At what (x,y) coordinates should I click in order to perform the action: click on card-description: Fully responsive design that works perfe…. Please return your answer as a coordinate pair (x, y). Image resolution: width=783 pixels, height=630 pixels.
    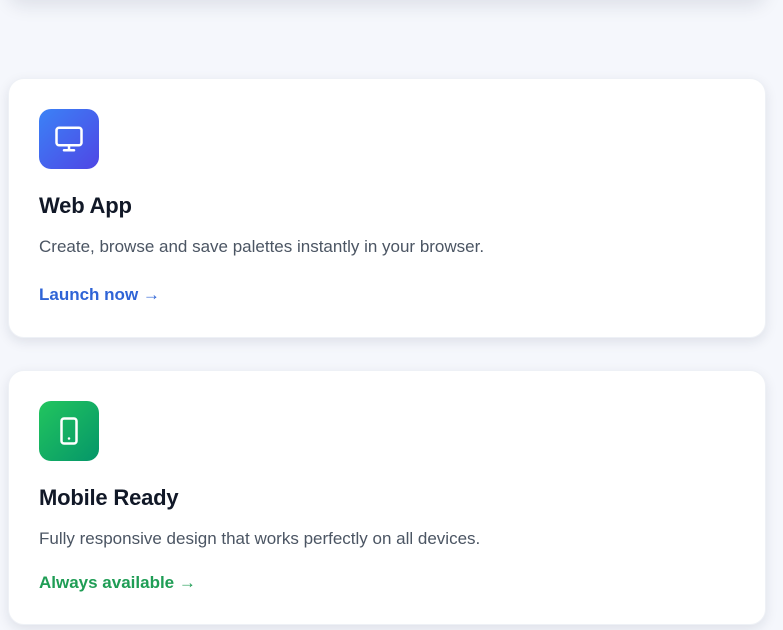
    Looking at the image, I should click on (260, 538).